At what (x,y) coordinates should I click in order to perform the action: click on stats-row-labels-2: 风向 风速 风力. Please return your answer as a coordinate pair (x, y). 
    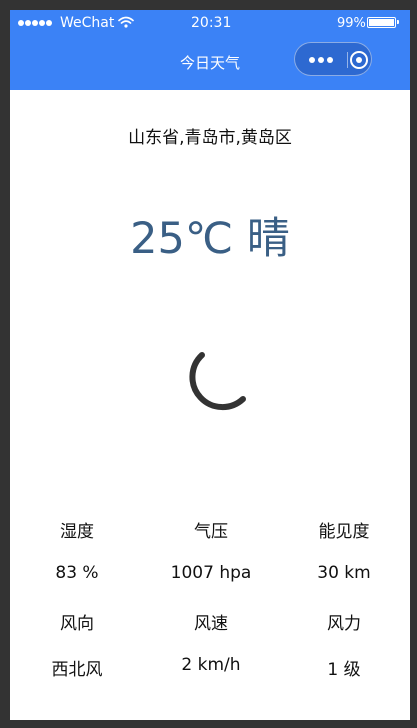
    Looking at the image, I should click on (210, 622).